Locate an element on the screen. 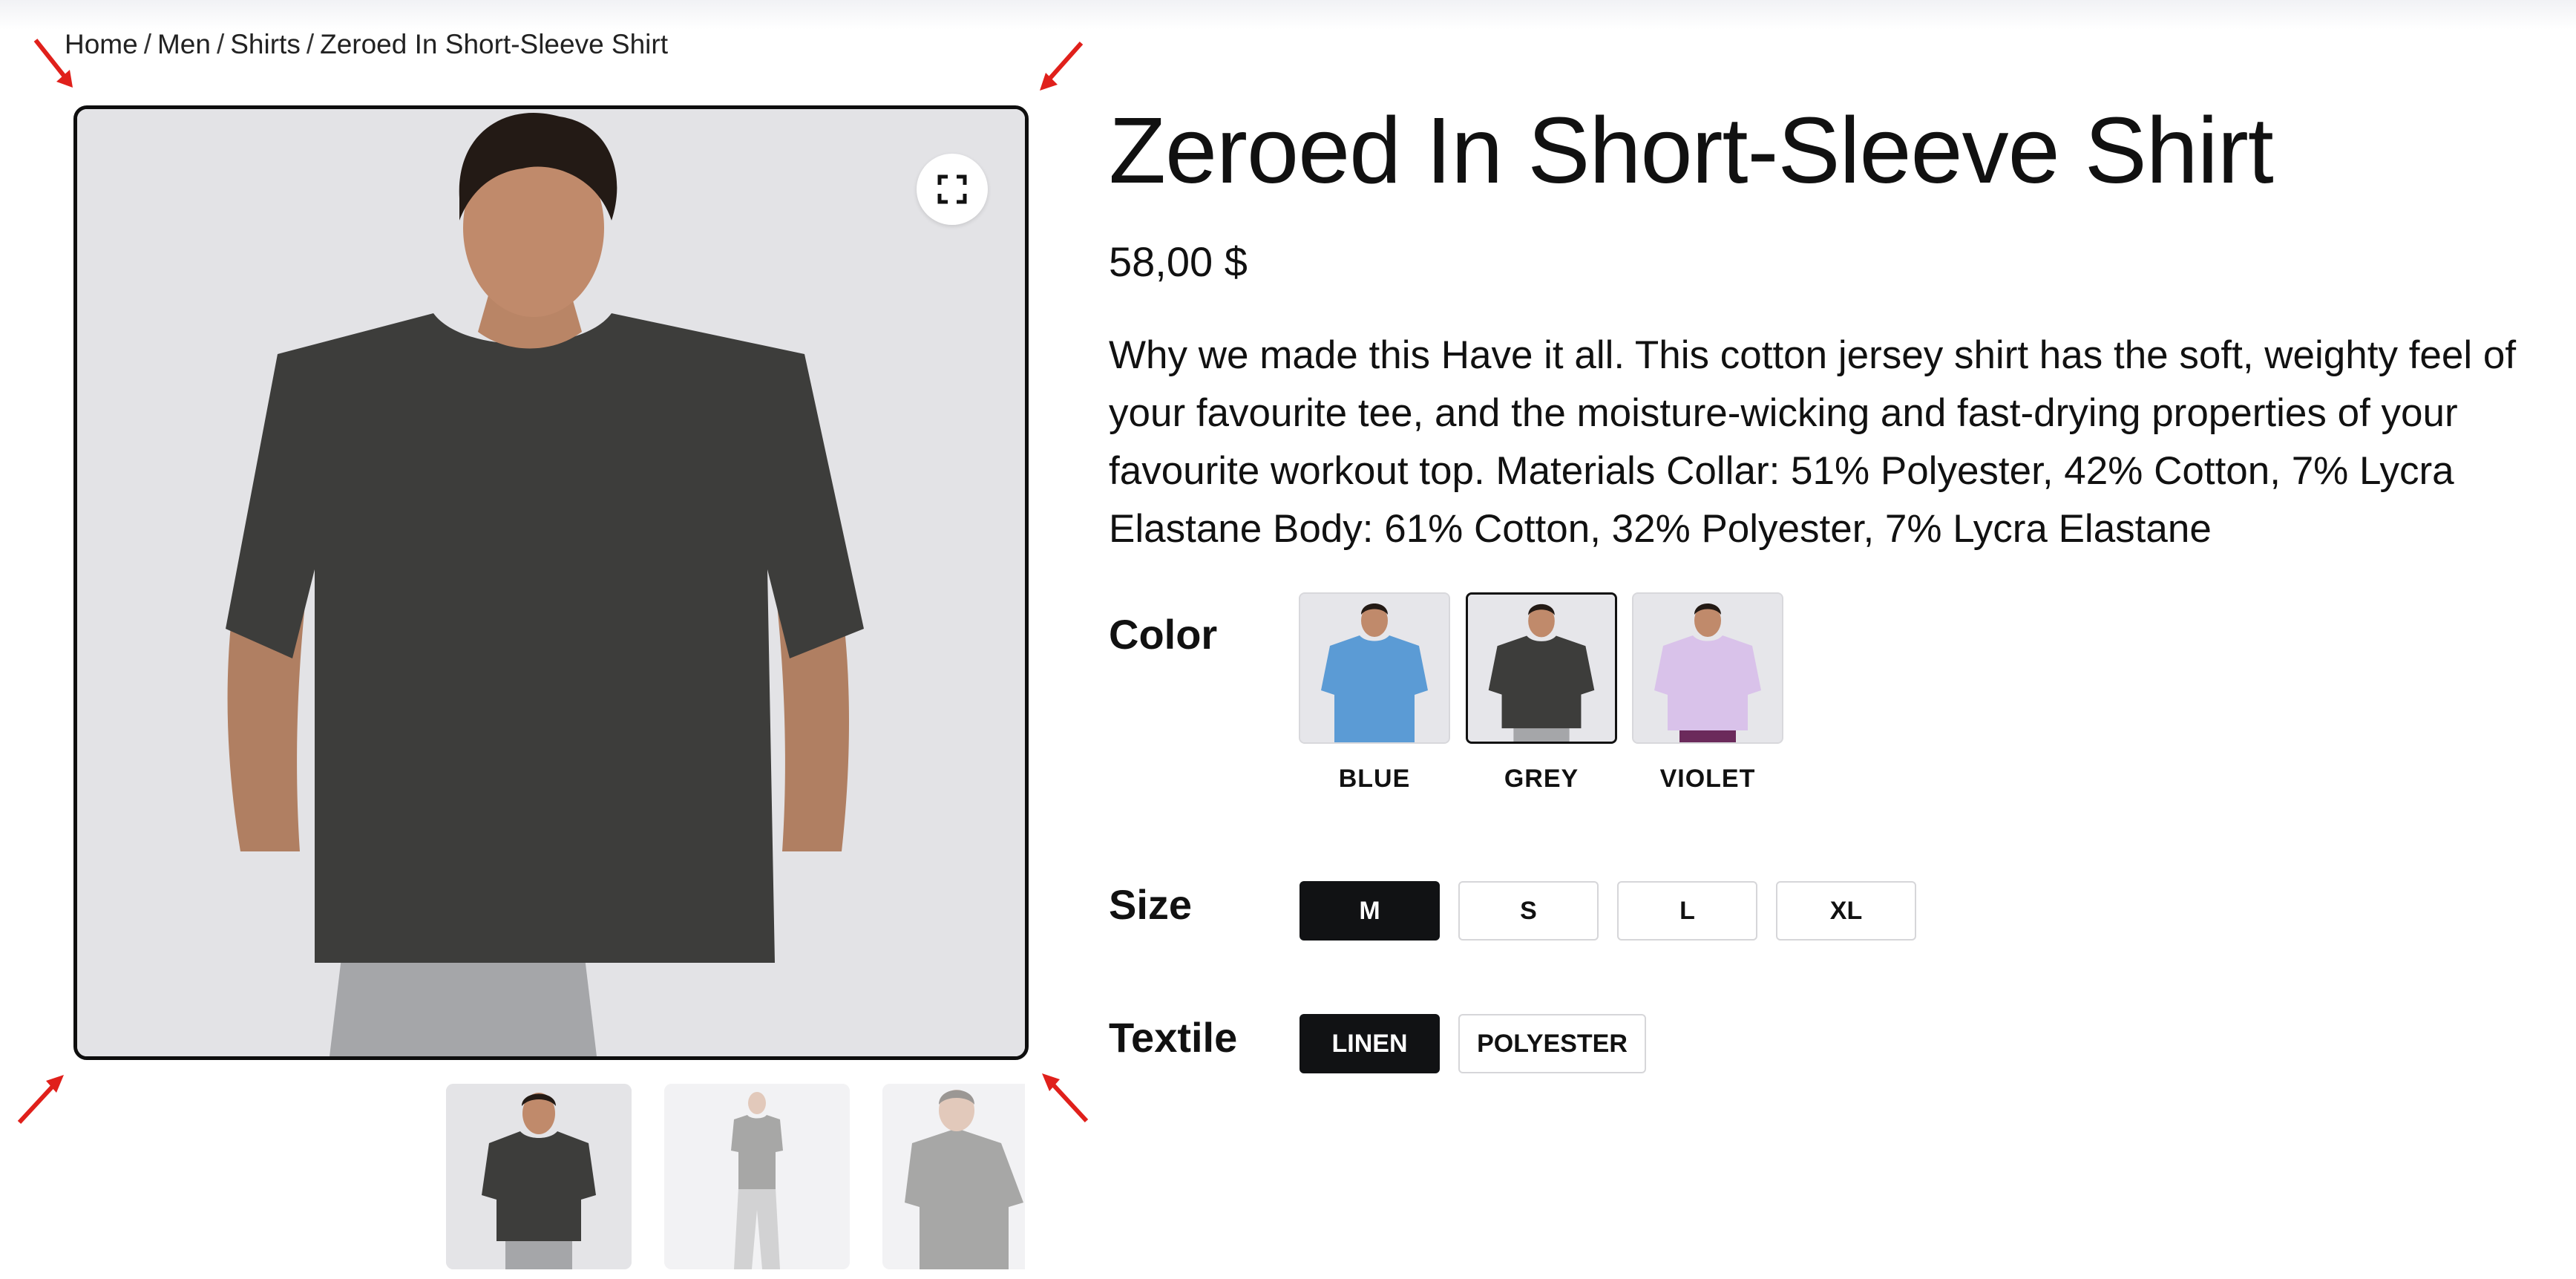  annotation-arrow-bottom-left is located at coordinates (40, 1100).